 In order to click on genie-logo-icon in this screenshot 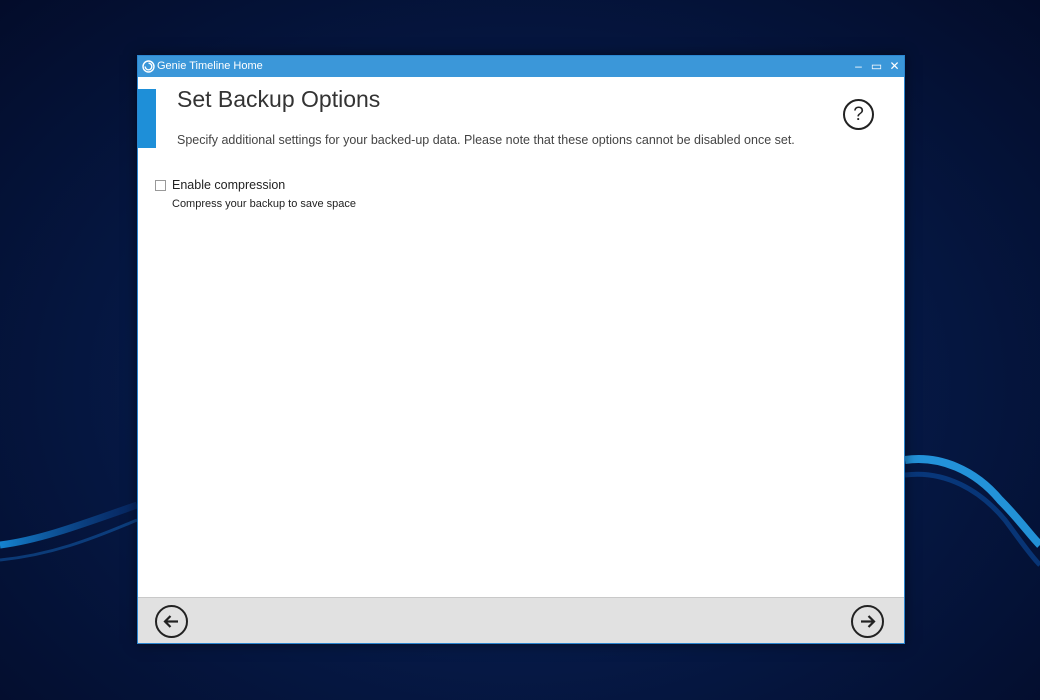, I will do `click(148, 66)`.